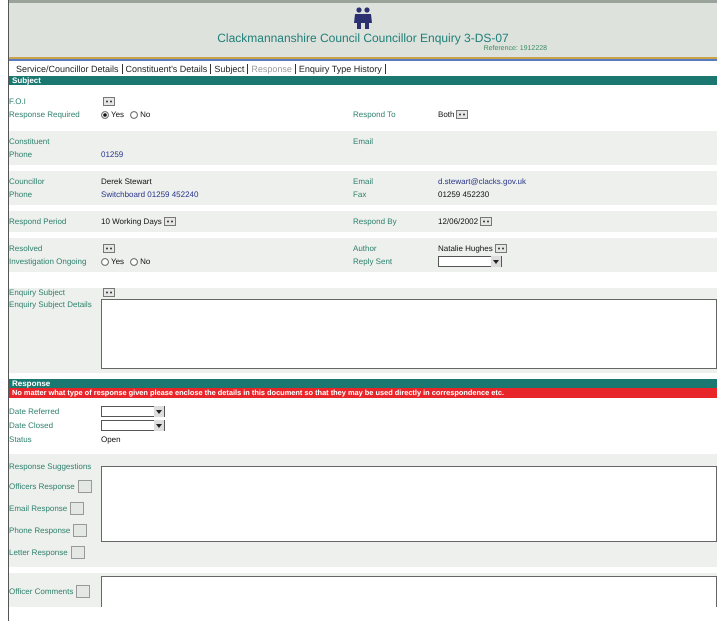 This screenshot has height=621, width=717. Describe the element at coordinates (131, 221) in the screenshot. I see `field-value: 10 Working Days` at that location.